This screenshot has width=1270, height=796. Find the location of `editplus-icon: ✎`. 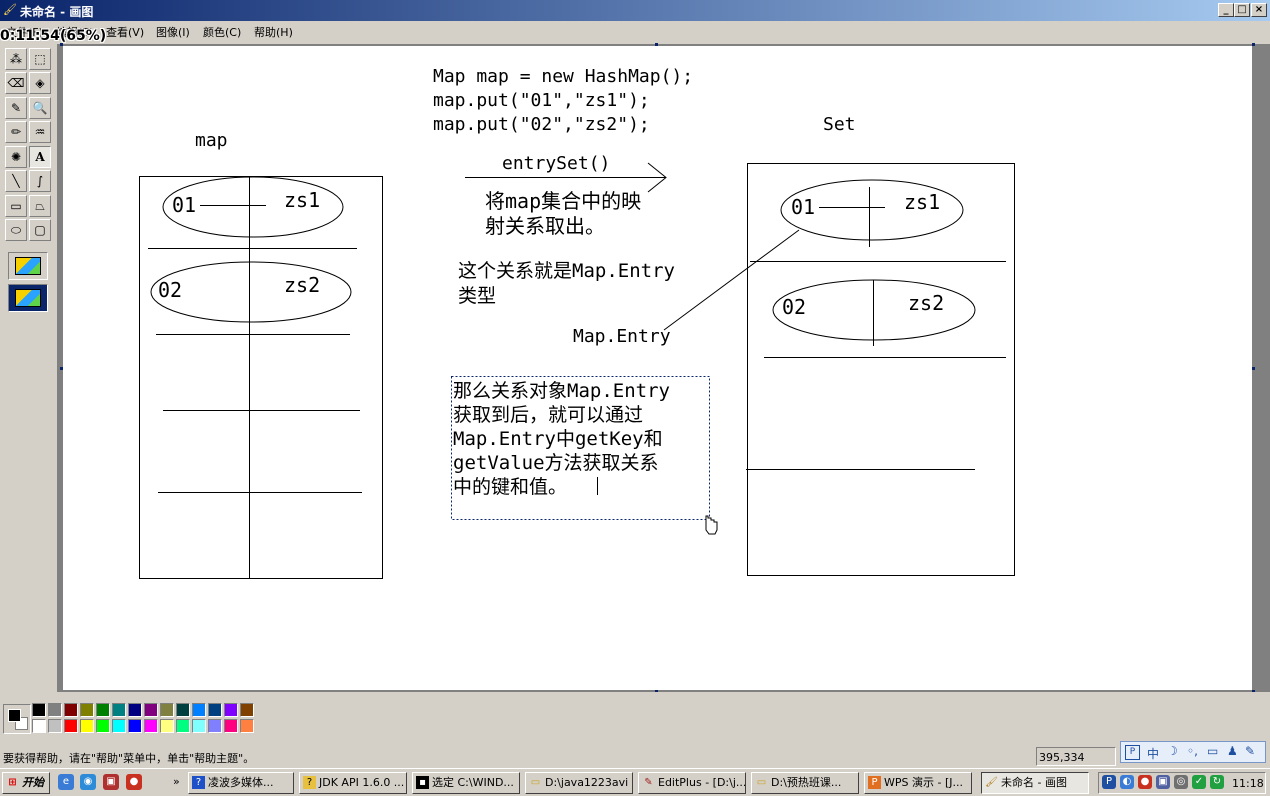

editplus-icon: ✎ is located at coordinates (648, 782).